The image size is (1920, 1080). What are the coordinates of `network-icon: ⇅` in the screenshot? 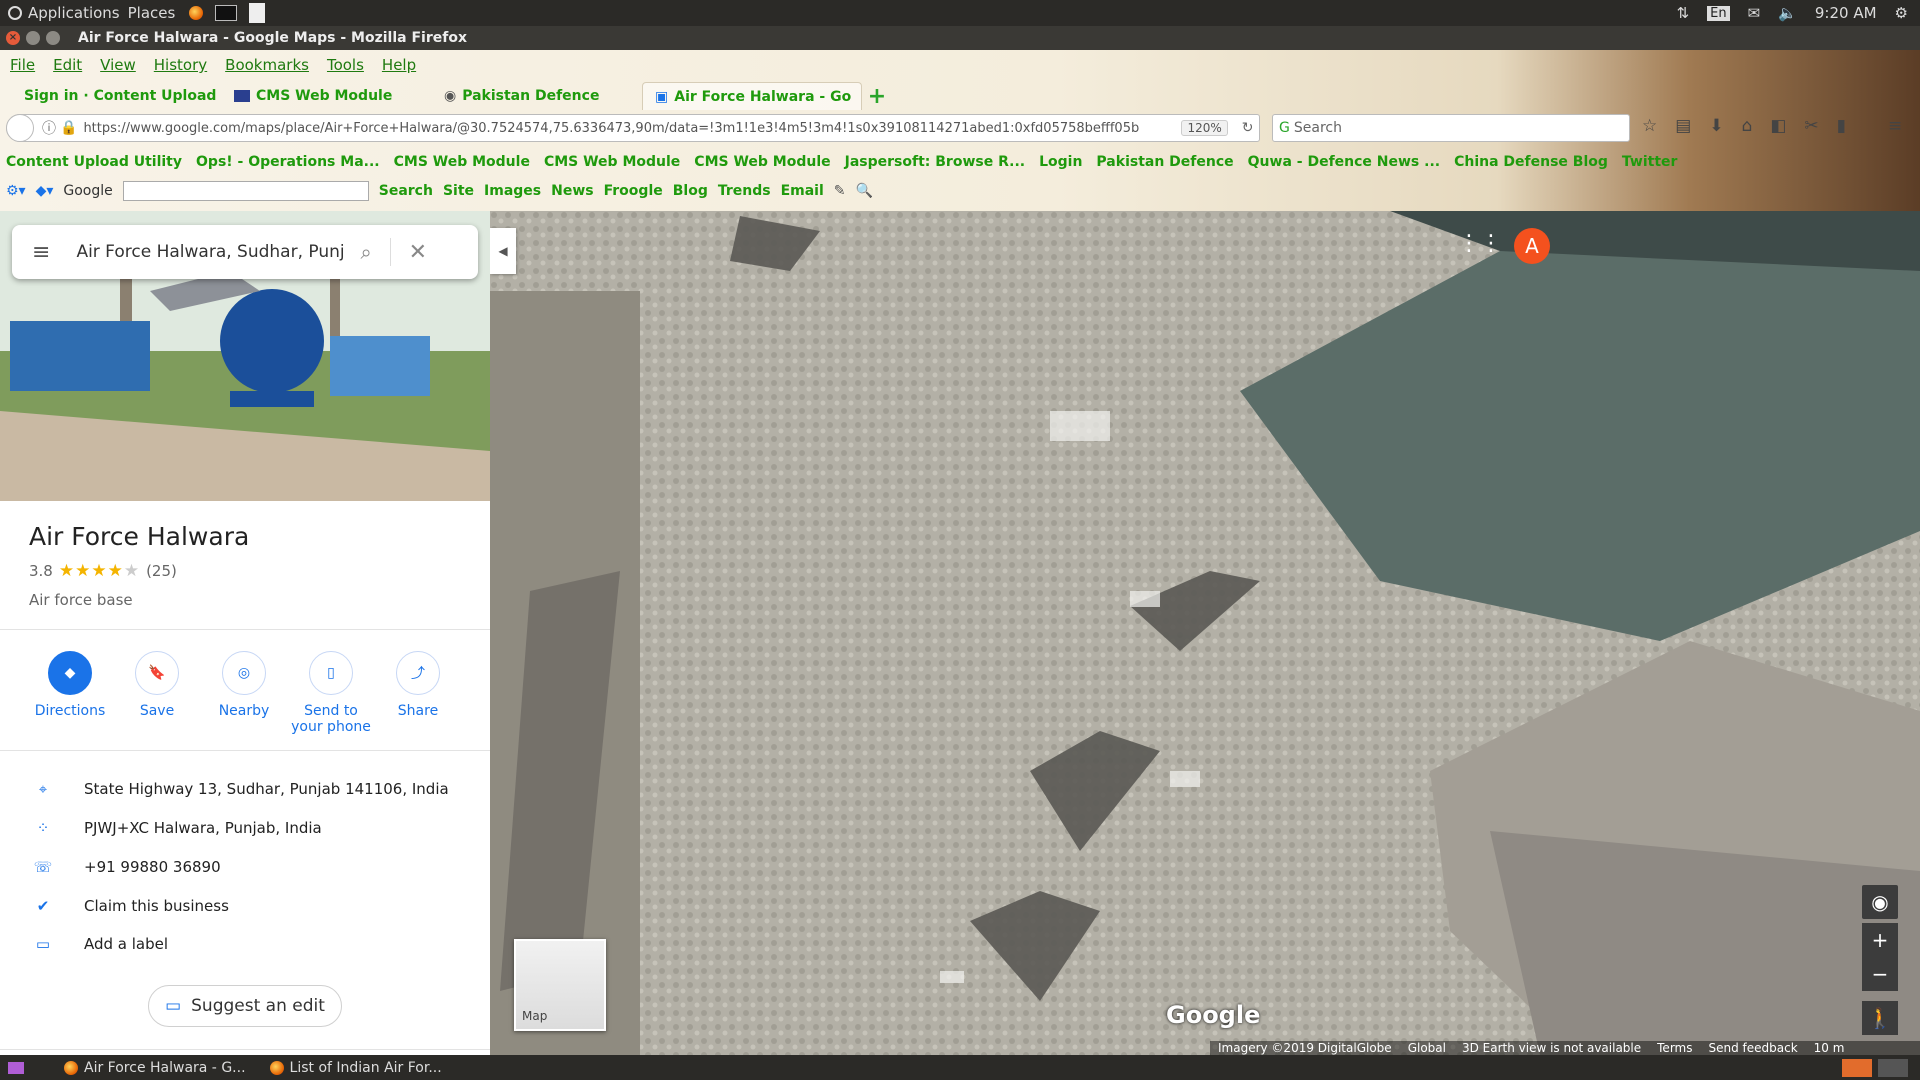 It's located at (1683, 13).